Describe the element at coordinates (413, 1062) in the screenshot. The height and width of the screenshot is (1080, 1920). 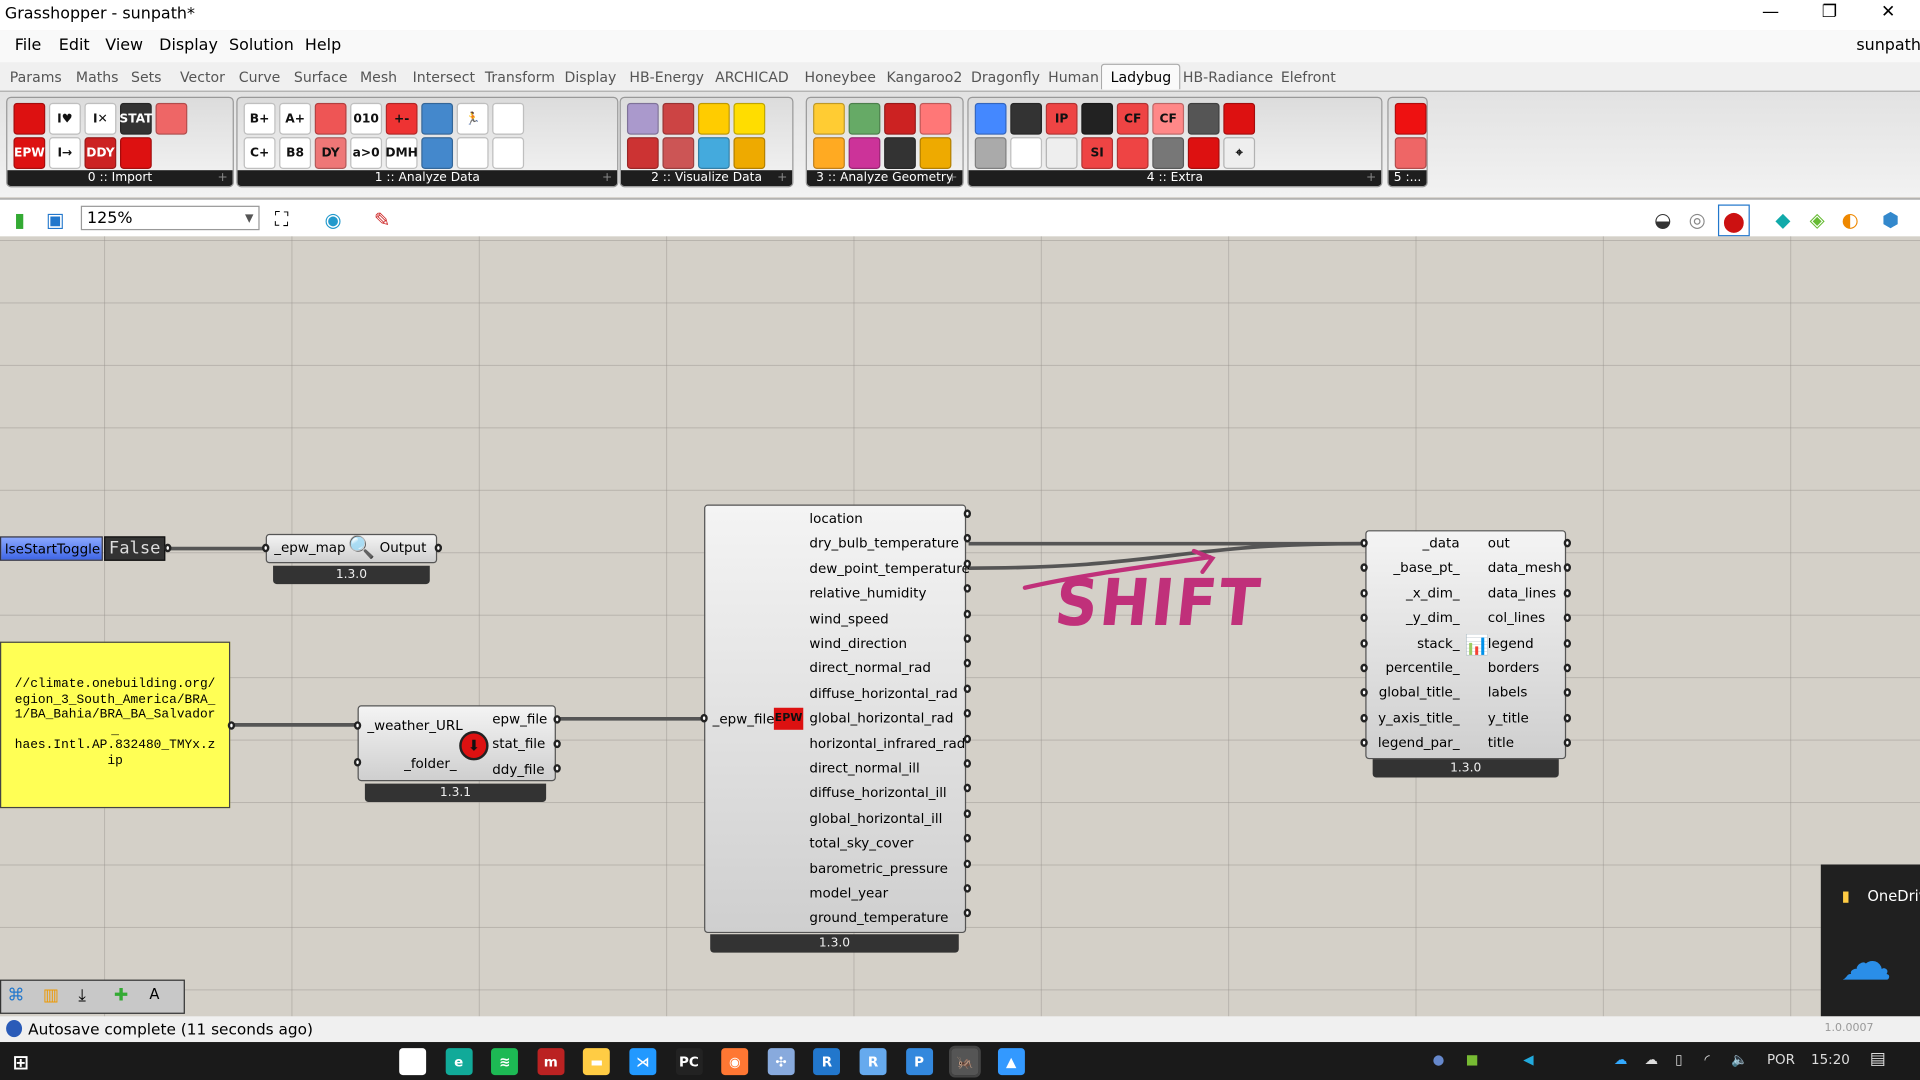
I see `store-icon: ▦` at that location.